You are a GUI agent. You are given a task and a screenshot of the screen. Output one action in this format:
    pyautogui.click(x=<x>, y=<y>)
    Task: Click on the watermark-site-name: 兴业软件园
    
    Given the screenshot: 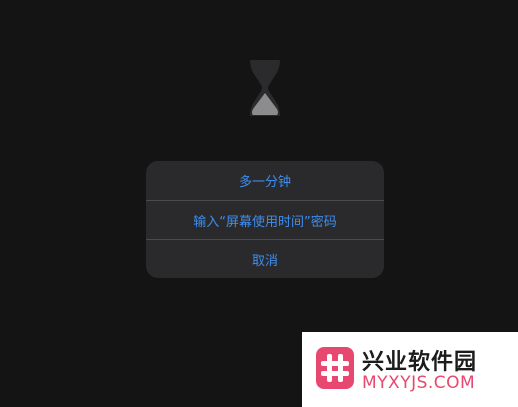 What is the action you would take?
    pyautogui.click(x=420, y=362)
    